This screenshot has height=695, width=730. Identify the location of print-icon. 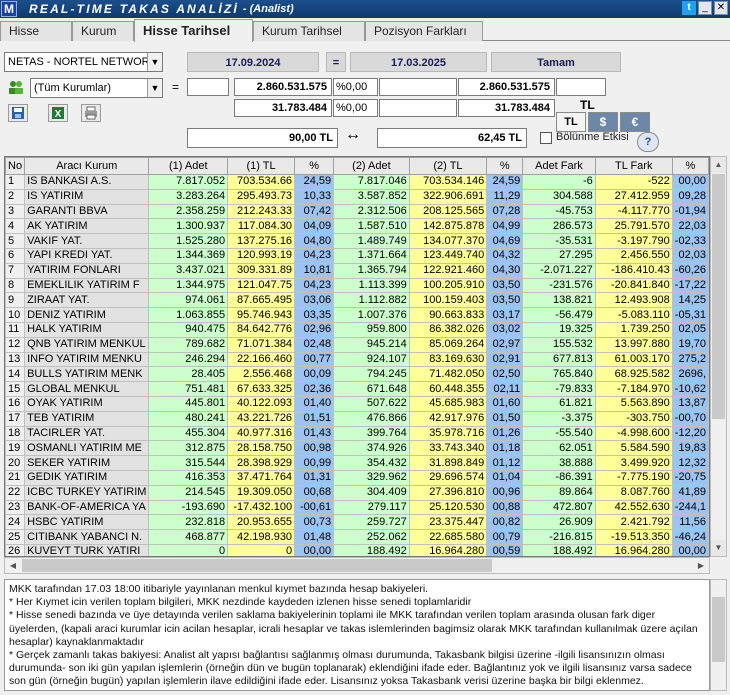
(91, 113).